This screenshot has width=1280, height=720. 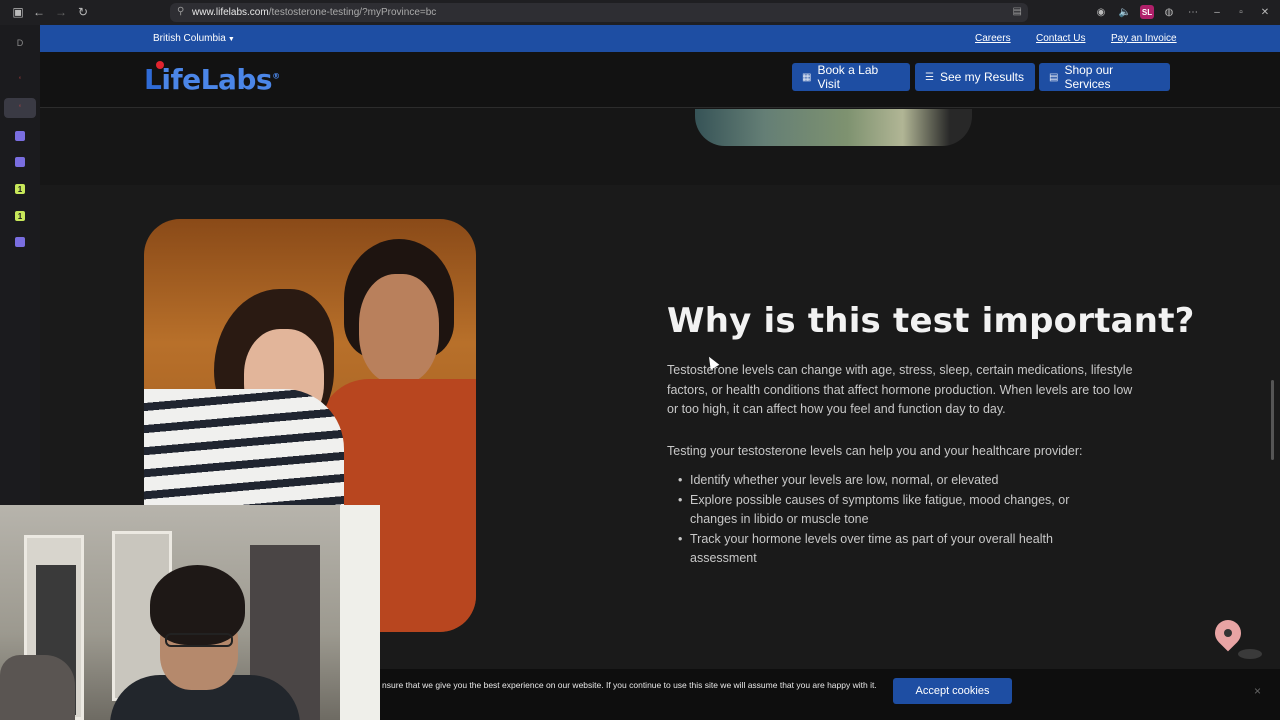 I want to click on sidebar-toggle-icon: ▣, so click(x=18, y=12).